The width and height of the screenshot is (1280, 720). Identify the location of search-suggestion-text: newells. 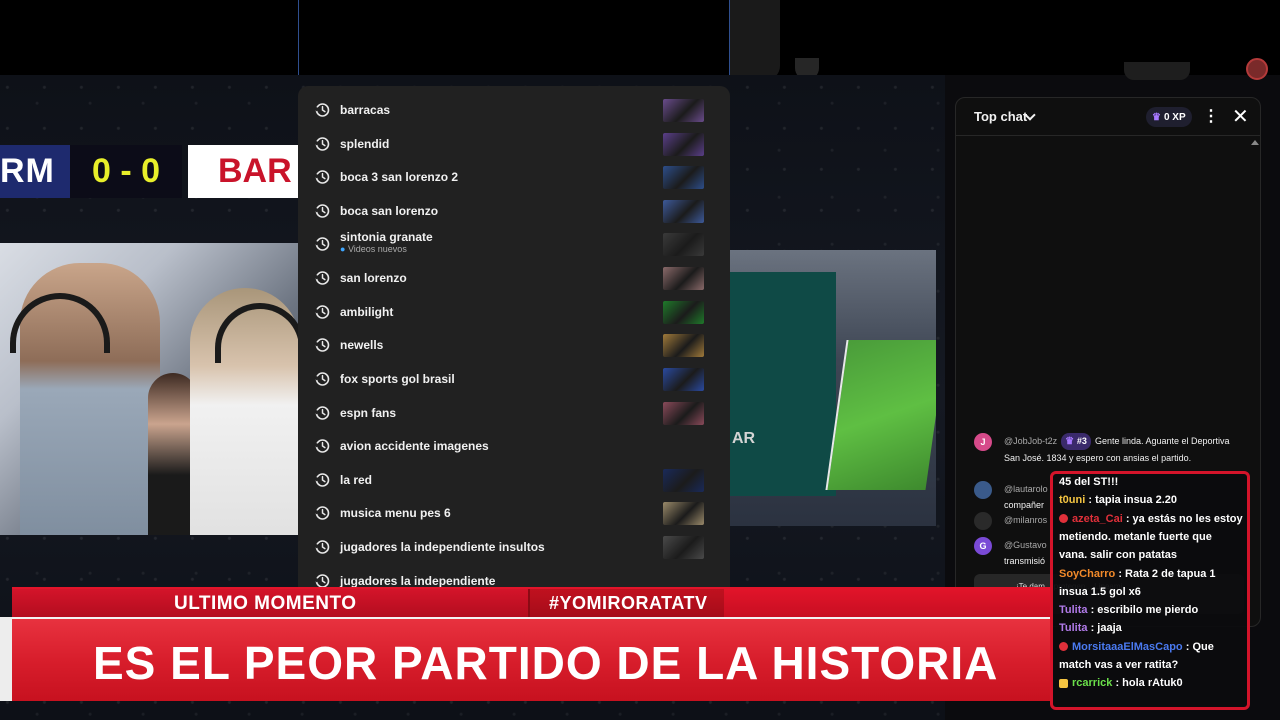
(362, 345).